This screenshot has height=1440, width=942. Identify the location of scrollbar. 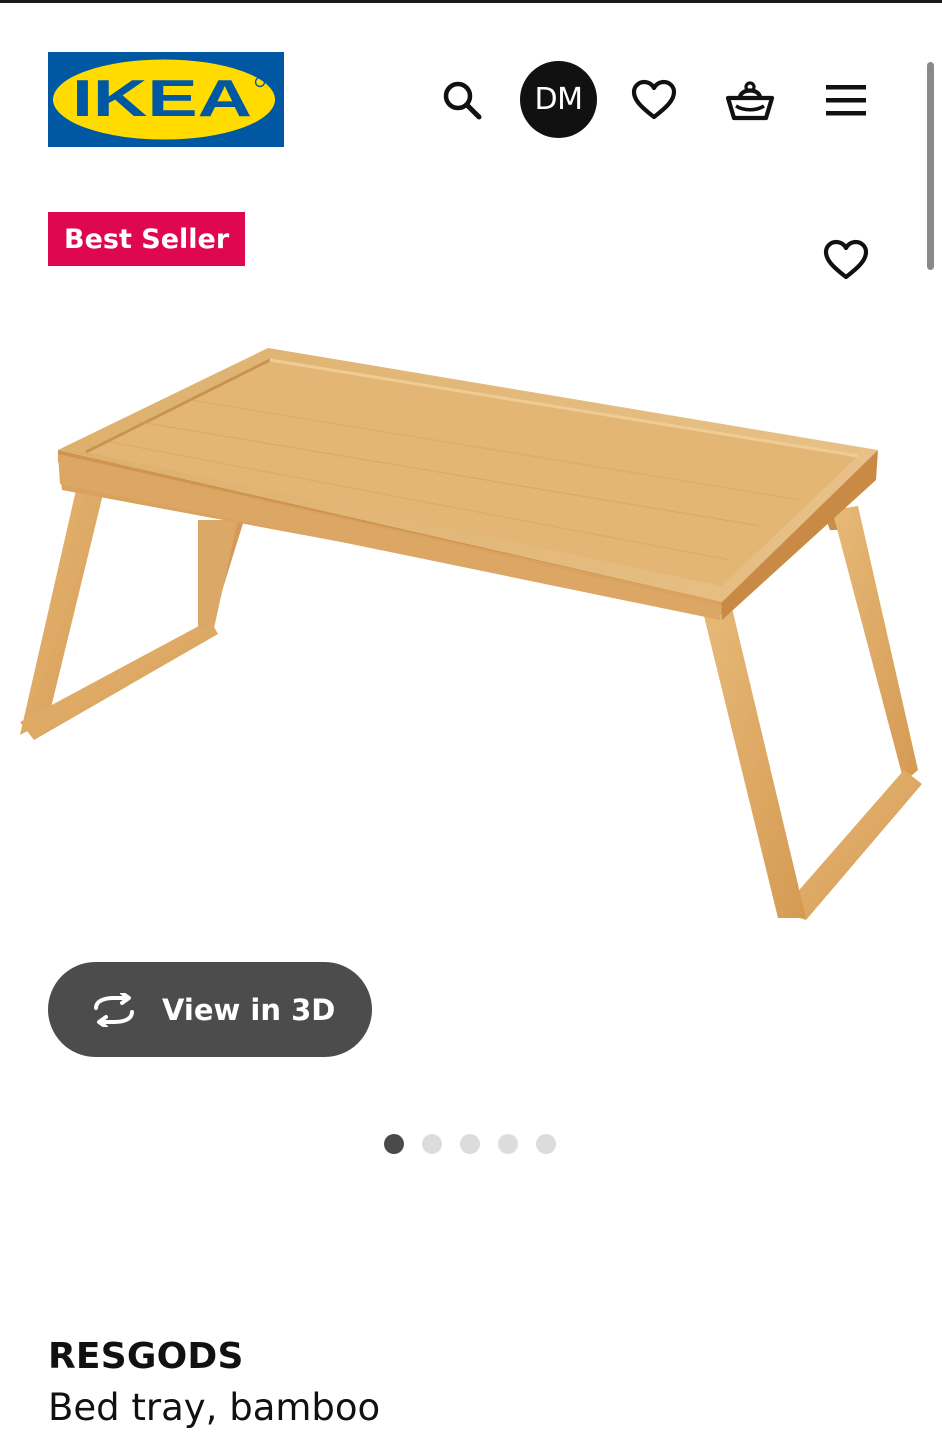
(930, 166).